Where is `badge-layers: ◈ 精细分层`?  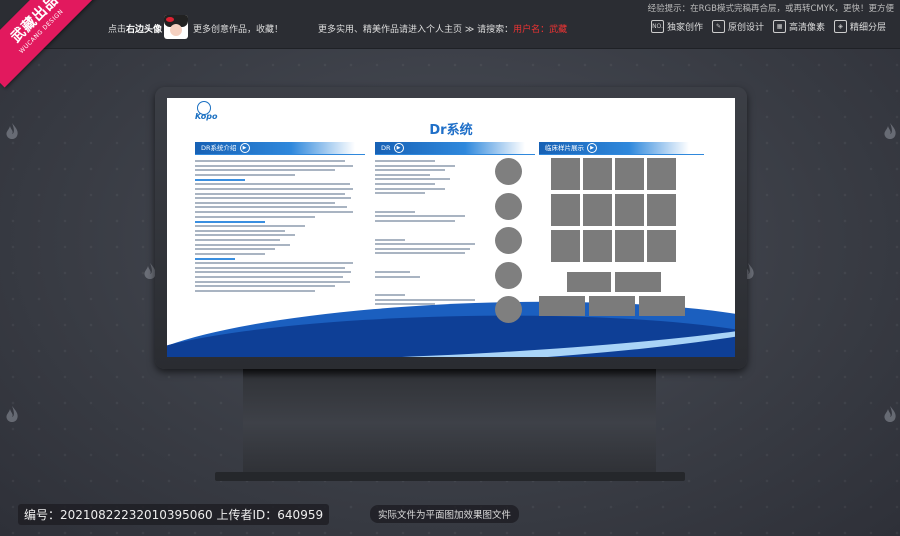 badge-layers: ◈ 精细分层 is located at coordinates (860, 26).